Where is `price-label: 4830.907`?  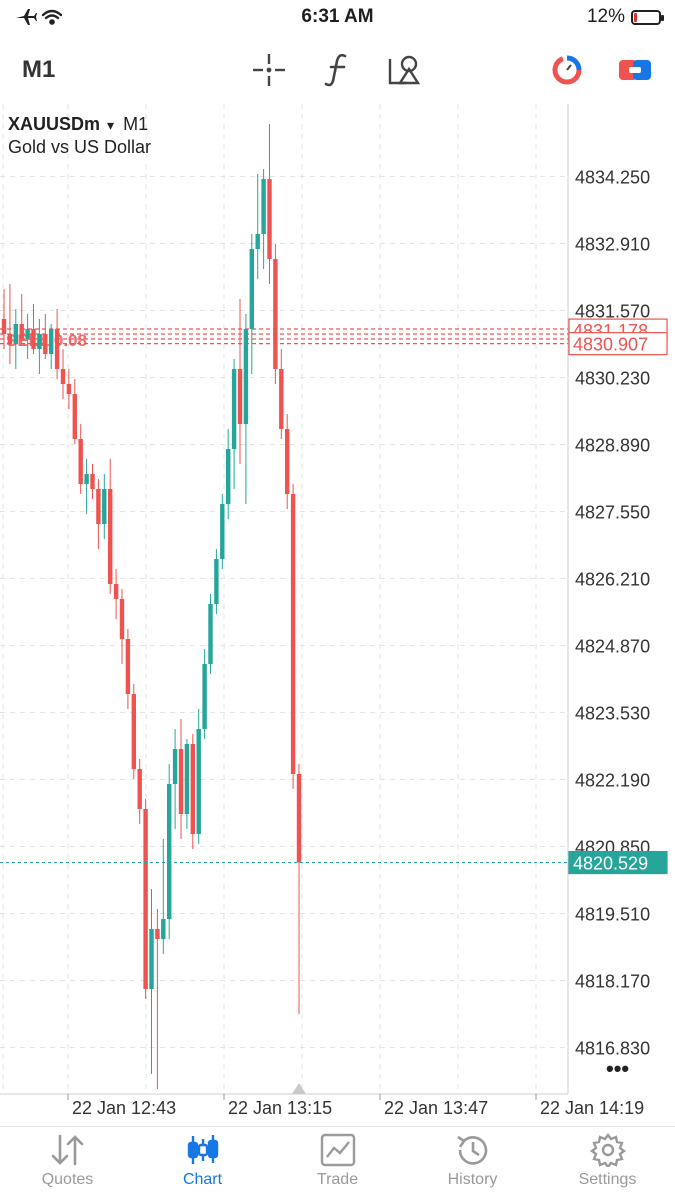 price-label: 4830.907 is located at coordinates (610, 345).